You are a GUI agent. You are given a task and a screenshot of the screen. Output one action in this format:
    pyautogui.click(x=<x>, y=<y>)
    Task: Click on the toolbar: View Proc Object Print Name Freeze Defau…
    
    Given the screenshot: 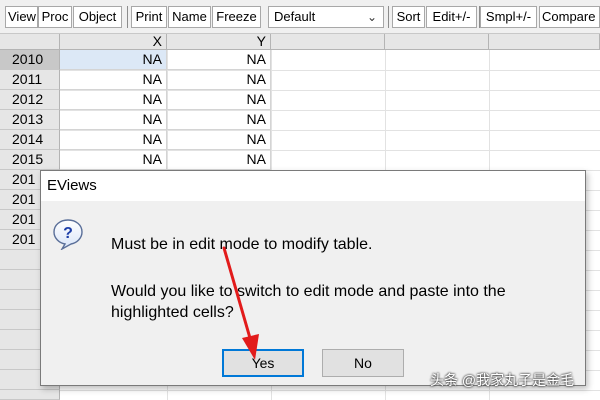 What is the action you would take?
    pyautogui.click(x=300, y=17)
    